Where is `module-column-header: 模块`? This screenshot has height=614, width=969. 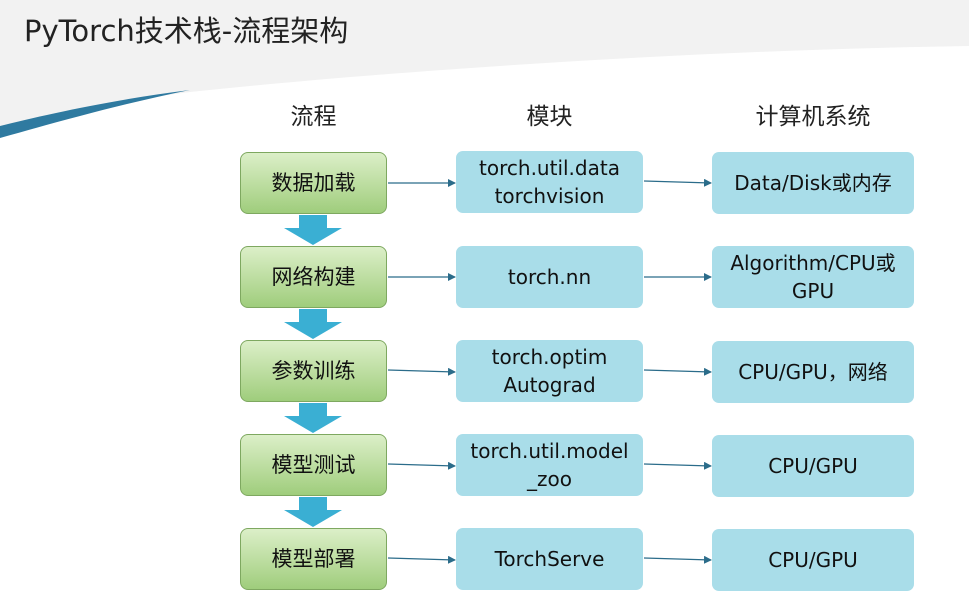
module-column-header: 模块 is located at coordinates (549, 117).